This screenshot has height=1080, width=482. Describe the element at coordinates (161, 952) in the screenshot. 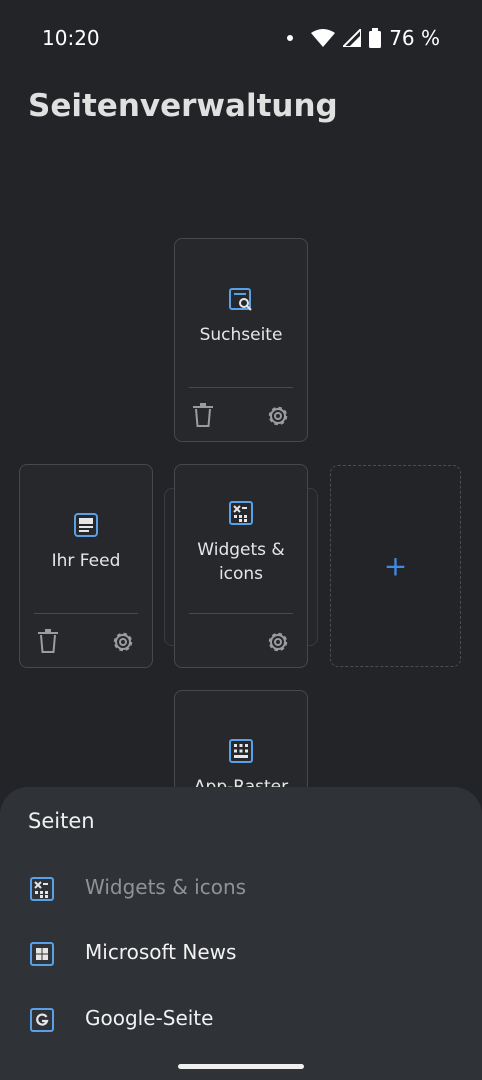

I see `sheet-item-label: Microsoft News` at that location.